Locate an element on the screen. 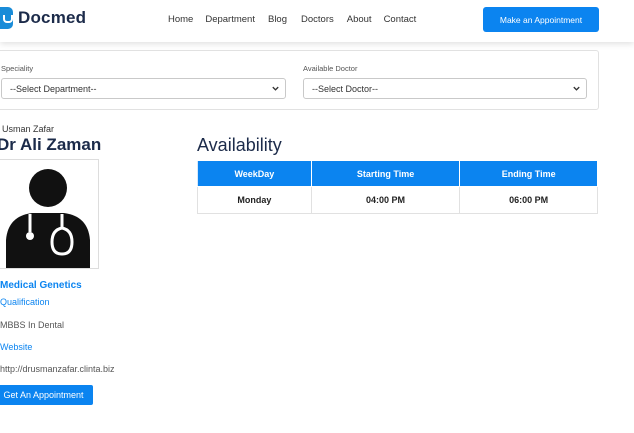 This screenshot has width=634, height=433. table-header-row: WeekDay Starting Time Ending Time is located at coordinates (397, 173).